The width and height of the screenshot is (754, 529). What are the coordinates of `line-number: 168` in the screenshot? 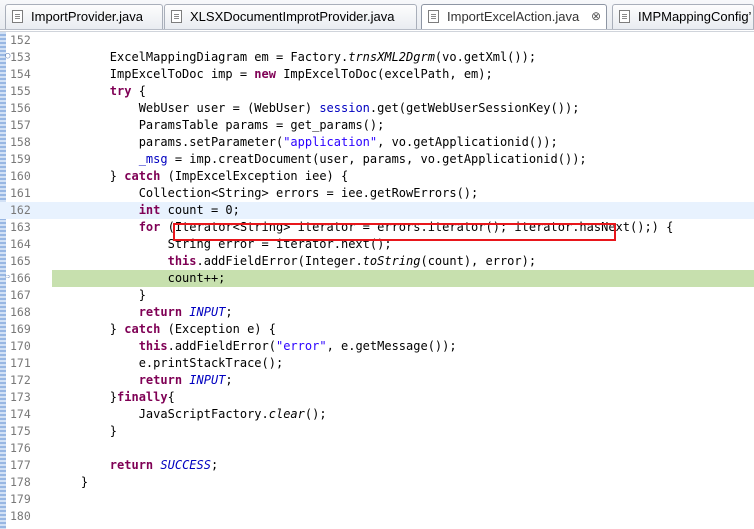 It's located at (20, 312).